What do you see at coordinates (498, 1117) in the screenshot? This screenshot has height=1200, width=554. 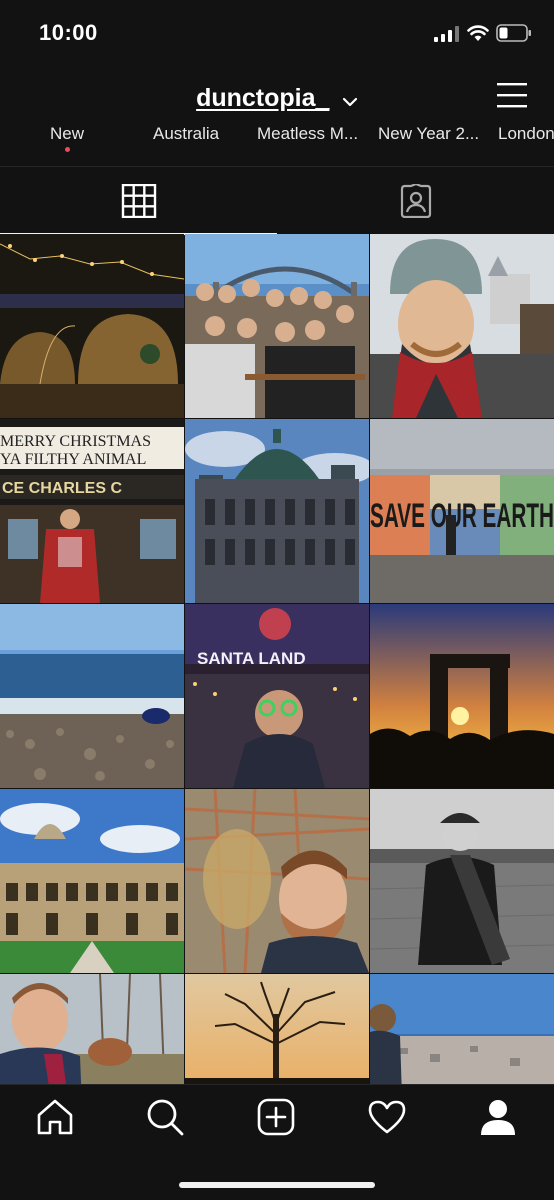 I see `profile-icon` at bounding box center [498, 1117].